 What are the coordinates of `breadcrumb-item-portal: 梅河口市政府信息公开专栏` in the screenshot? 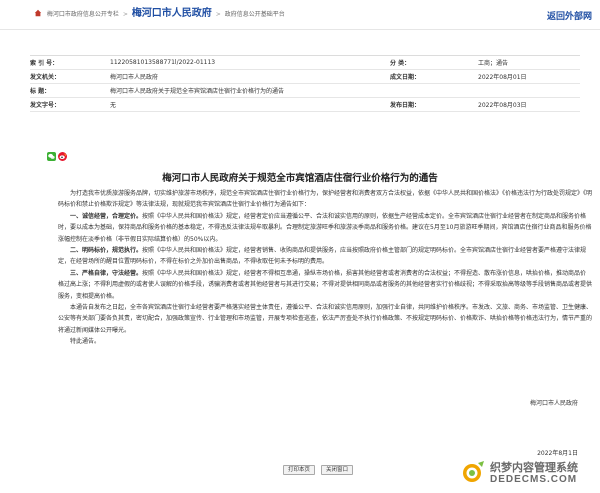 It's located at (83, 14).